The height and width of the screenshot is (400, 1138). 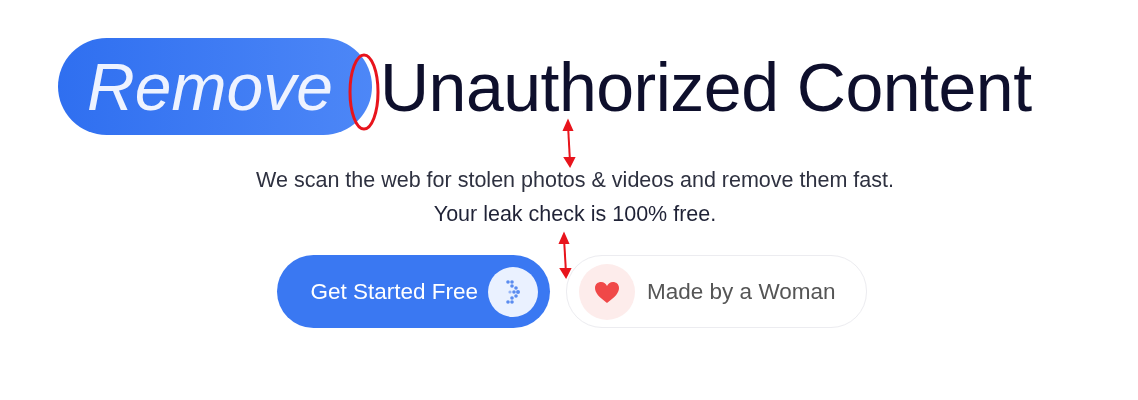 I want to click on highlight-word: Remove, so click(x=215, y=86).